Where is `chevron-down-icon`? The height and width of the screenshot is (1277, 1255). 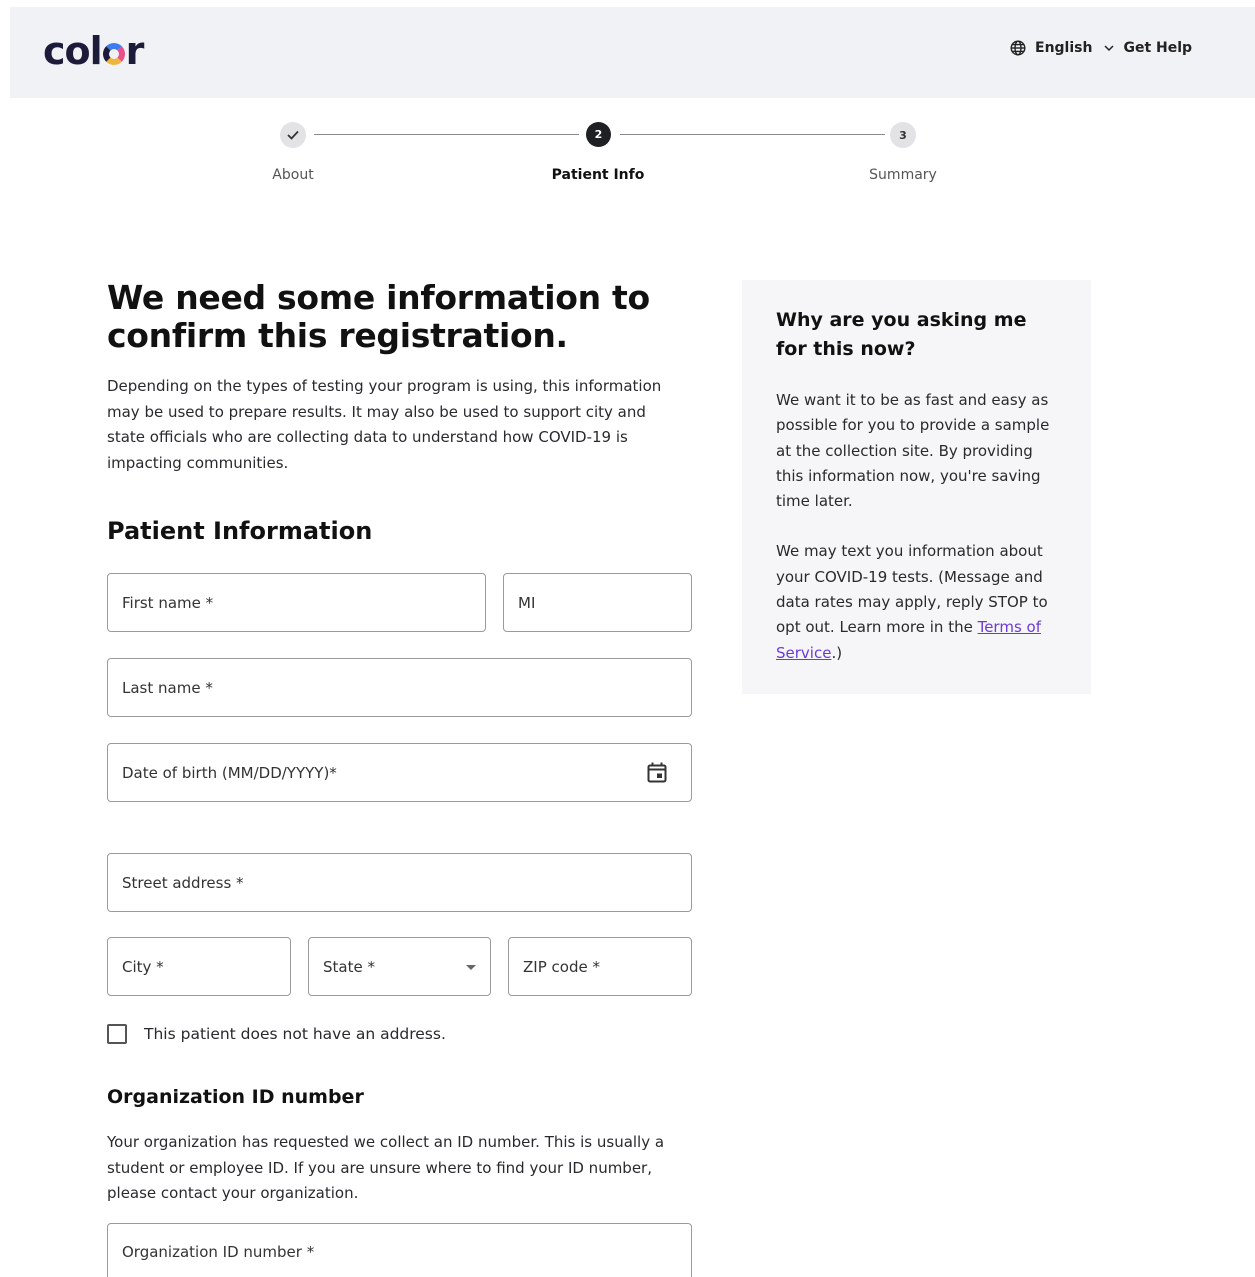 chevron-down-icon is located at coordinates (1109, 47).